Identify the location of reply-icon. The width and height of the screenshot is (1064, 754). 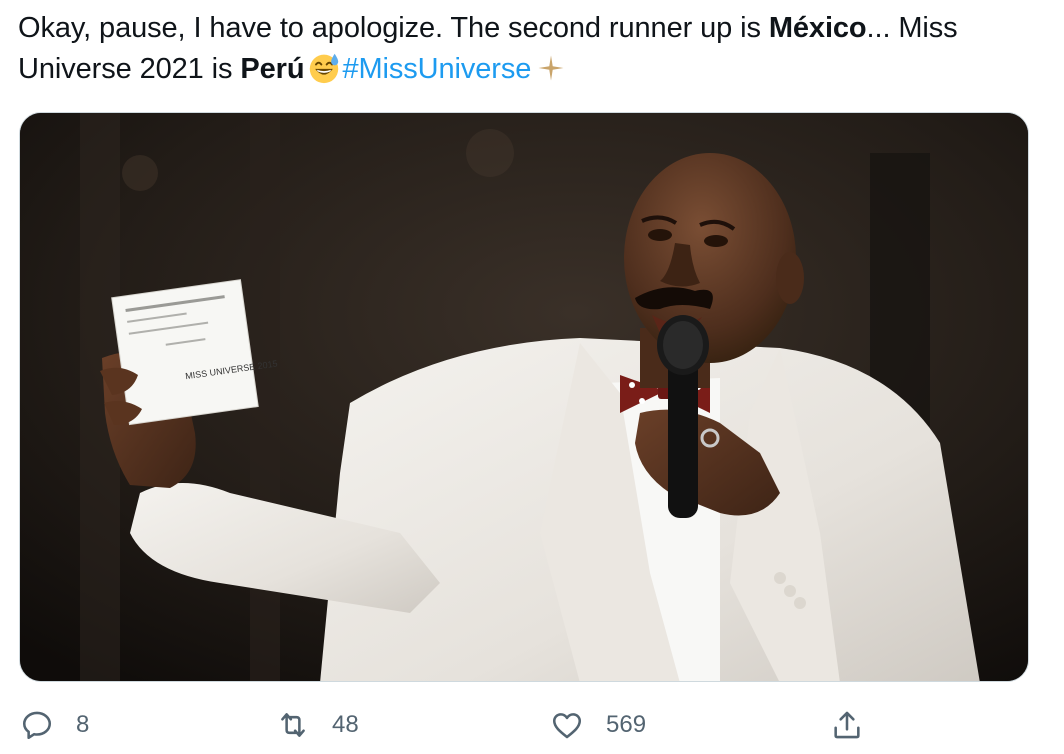
(37, 725).